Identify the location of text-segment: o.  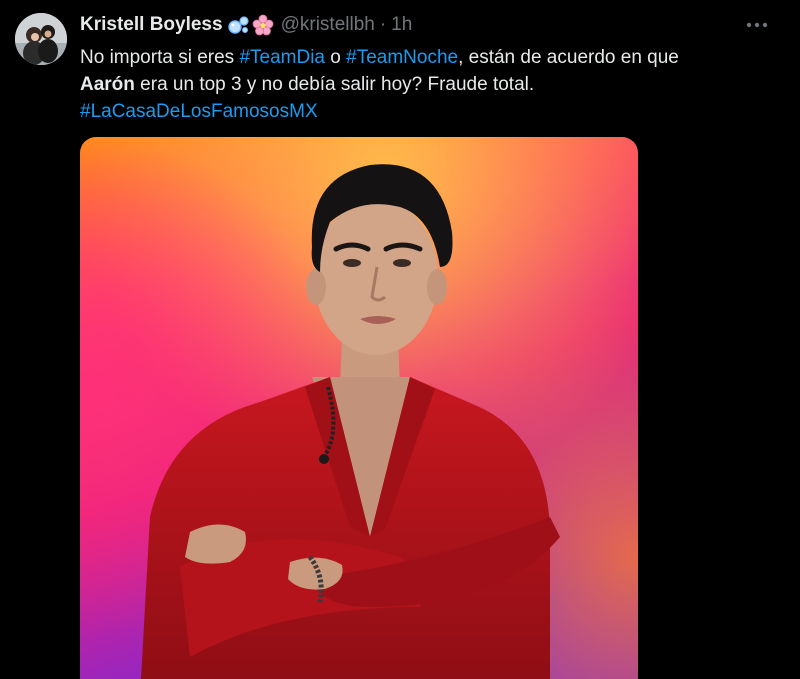
(336, 57).